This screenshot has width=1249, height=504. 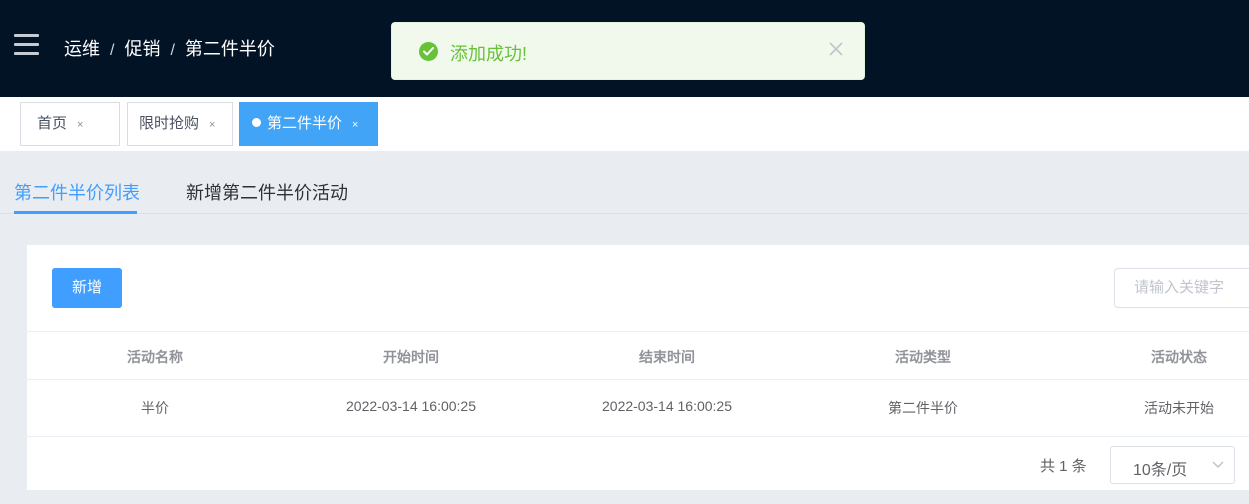 What do you see at coordinates (142, 49) in the screenshot?
I see `breadcrumb-item-promotion: 促销` at bounding box center [142, 49].